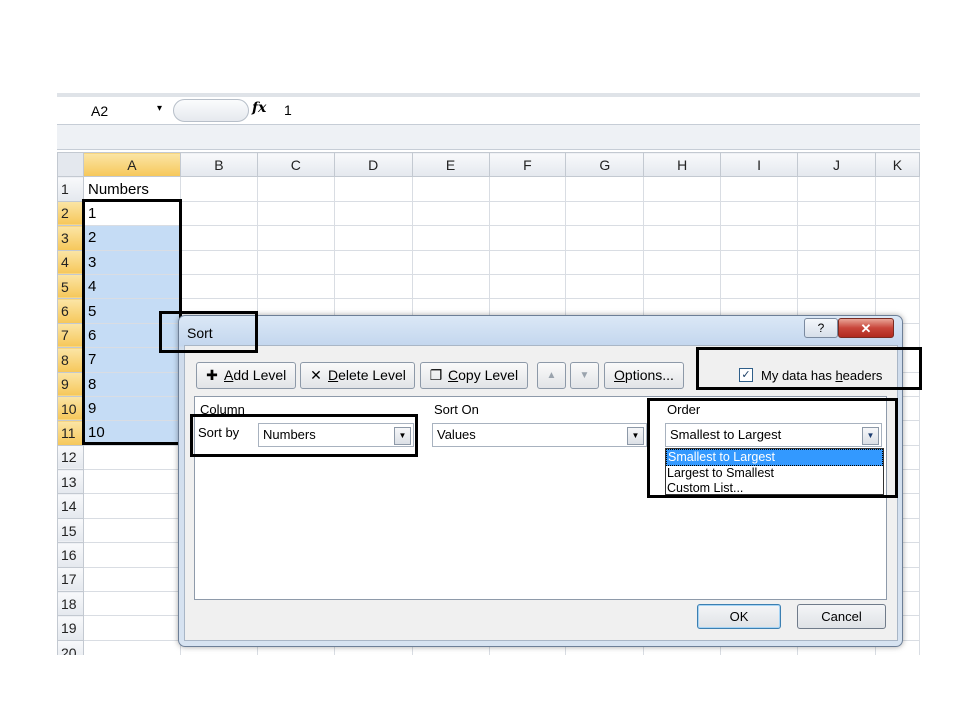  I want to click on row-header: 9, so click(70, 384).